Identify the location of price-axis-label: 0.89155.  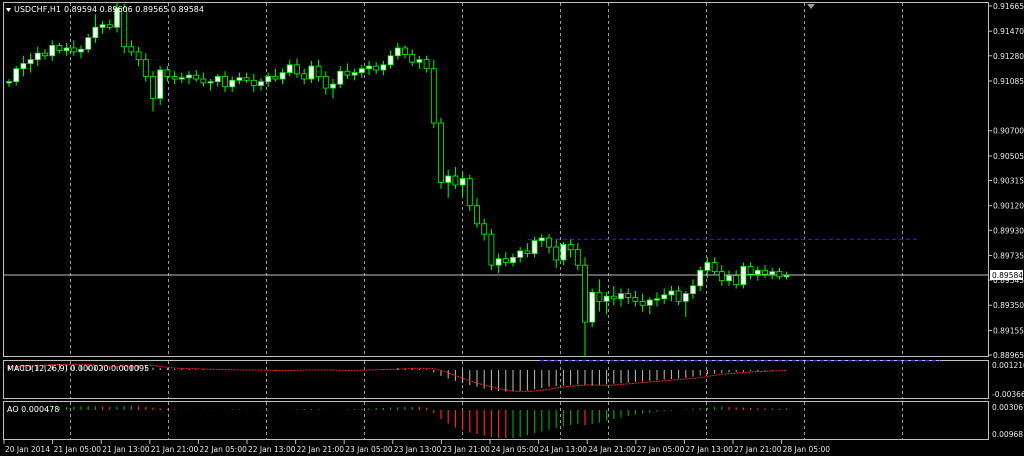
(1008, 330).